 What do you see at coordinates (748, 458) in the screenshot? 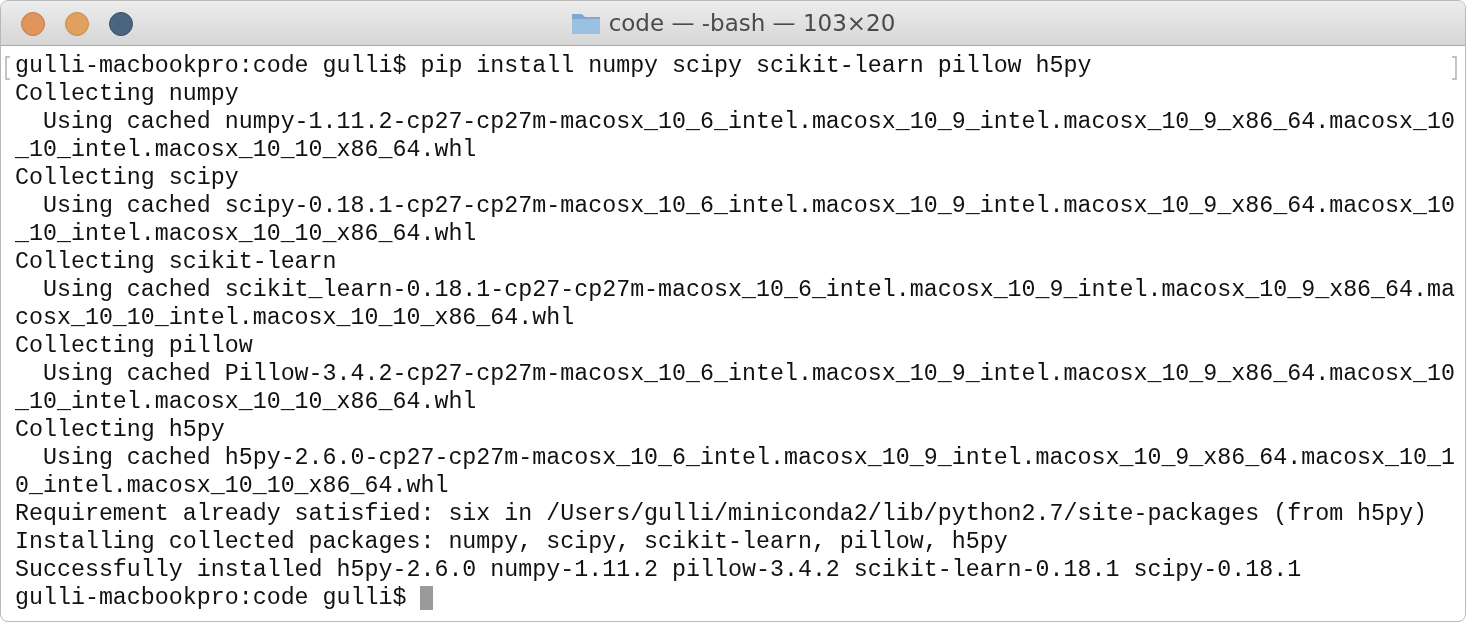
I see `terminal-line: Using cached h5py-2.6.0-cp27-cp27m-macosx_10_6_intel.macosx_10_9_intel.macosx_10_9_x86_64.macosx_10_1` at bounding box center [748, 458].